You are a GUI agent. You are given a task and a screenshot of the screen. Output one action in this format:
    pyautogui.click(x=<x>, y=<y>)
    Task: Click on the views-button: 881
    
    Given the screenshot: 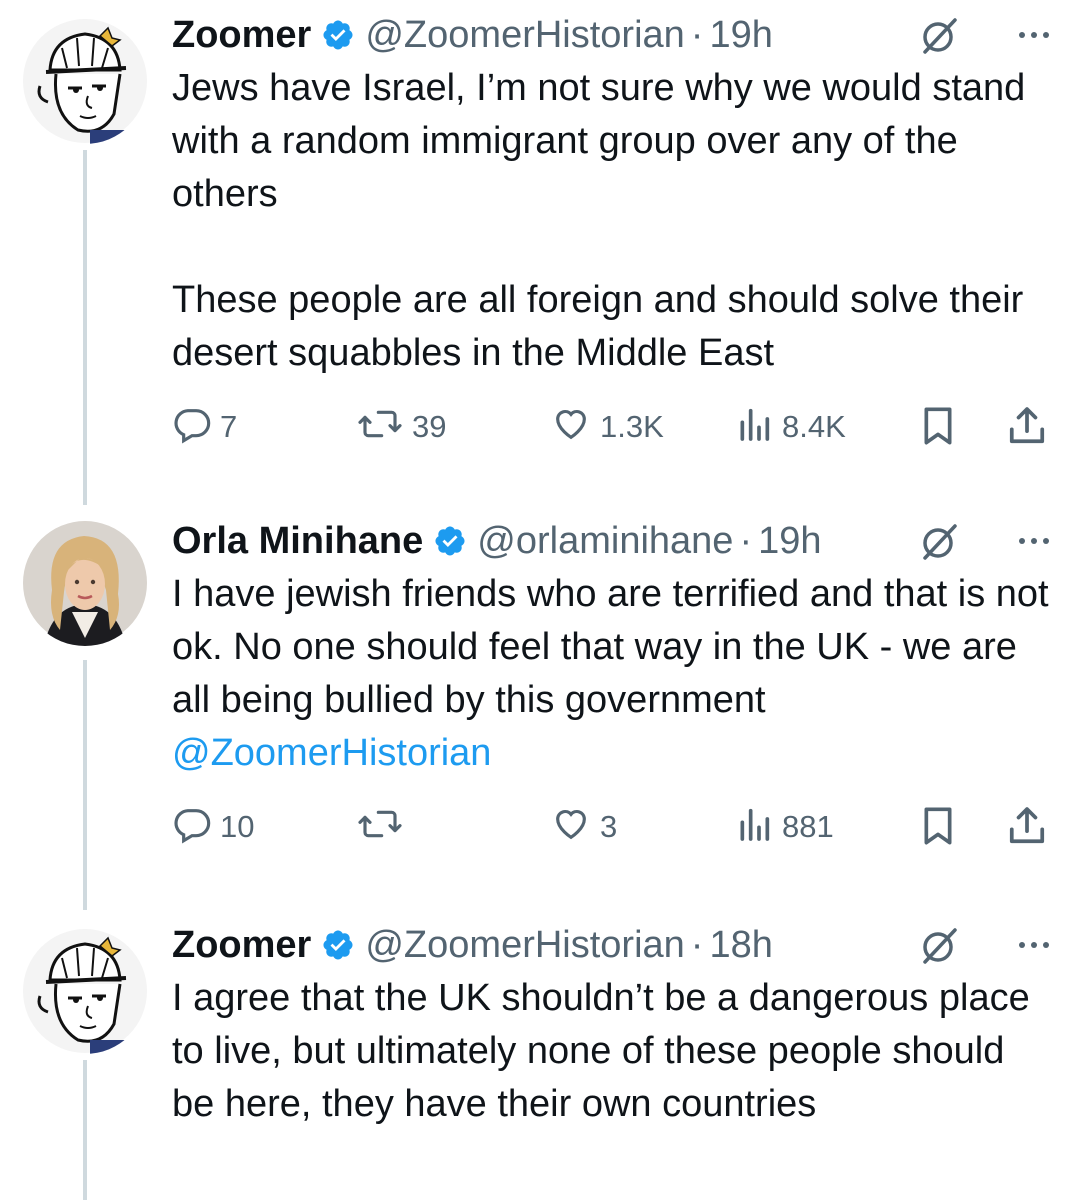 What is the action you would take?
    pyautogui.click(x=784, y=826)
    